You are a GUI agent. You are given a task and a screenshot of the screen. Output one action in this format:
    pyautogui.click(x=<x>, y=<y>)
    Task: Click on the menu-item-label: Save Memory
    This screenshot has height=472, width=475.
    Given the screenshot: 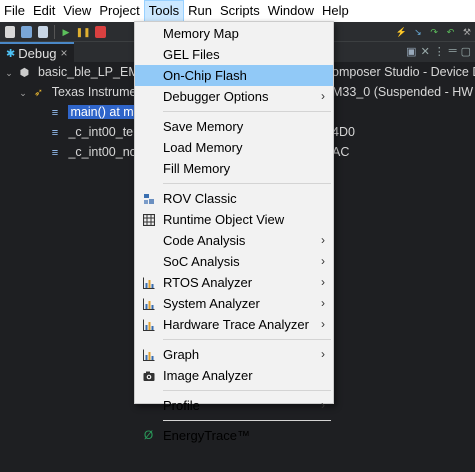 What is the action you would take?
    pyautogui.click(x=203, y=126)
    